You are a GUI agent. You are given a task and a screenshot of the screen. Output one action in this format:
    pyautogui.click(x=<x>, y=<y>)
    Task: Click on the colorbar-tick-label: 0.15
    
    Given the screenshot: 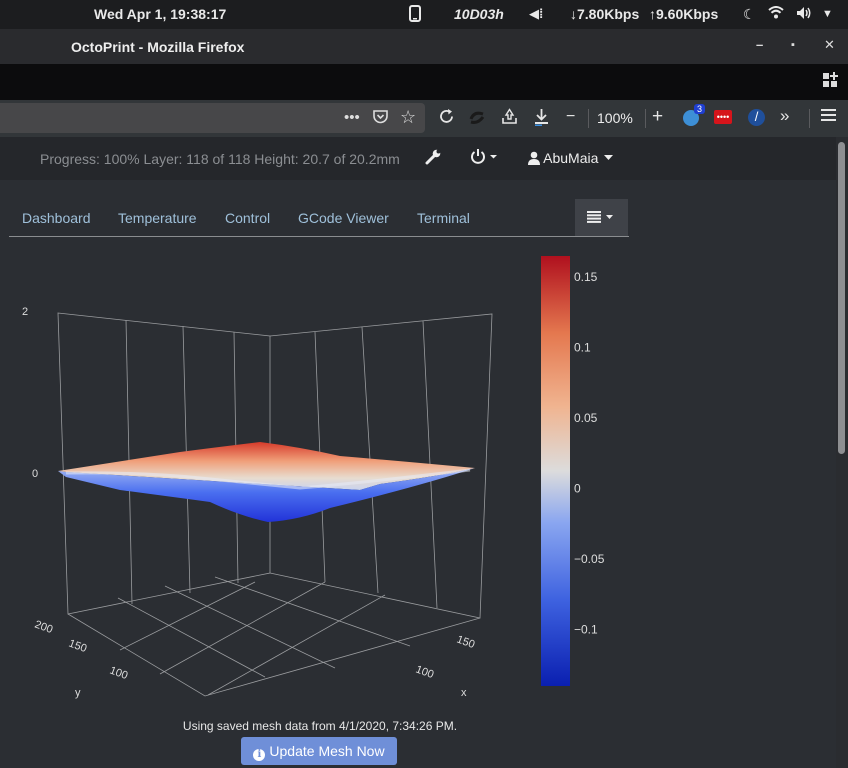 What is the action you would take?
    pyautogui.click(x=586, y=277)
    